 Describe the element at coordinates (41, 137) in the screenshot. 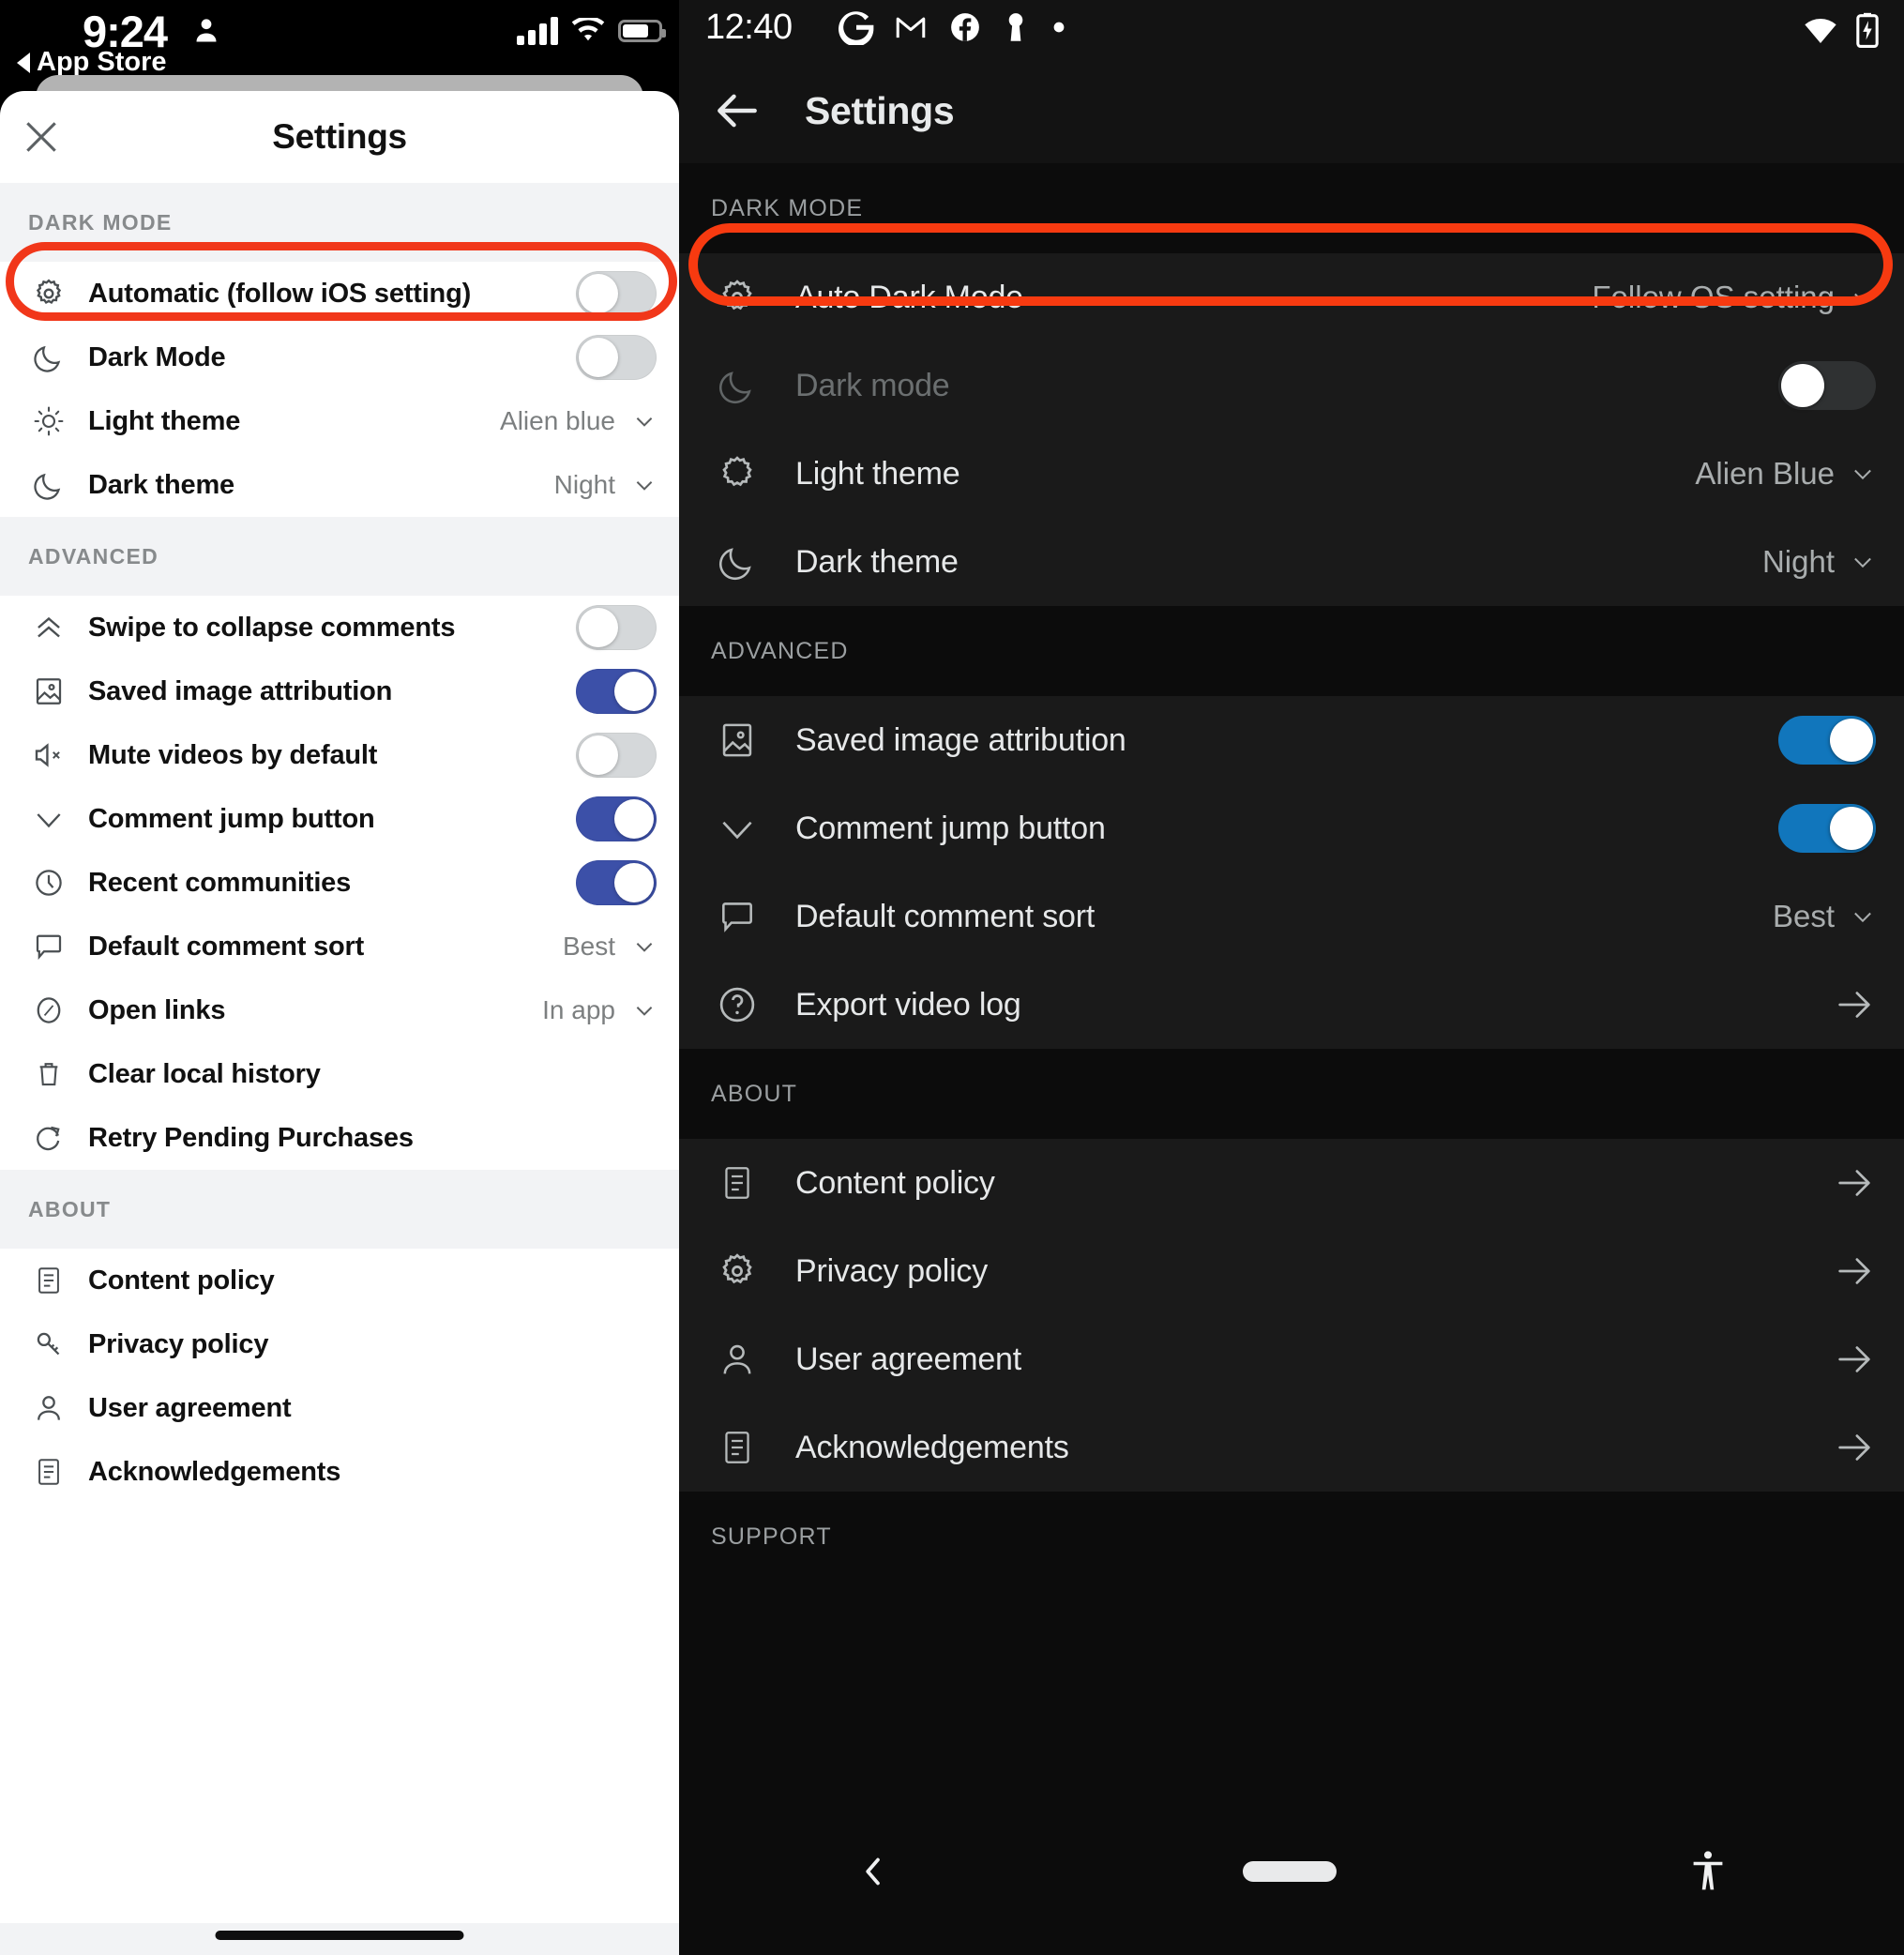

I see `close-icon` at that location.